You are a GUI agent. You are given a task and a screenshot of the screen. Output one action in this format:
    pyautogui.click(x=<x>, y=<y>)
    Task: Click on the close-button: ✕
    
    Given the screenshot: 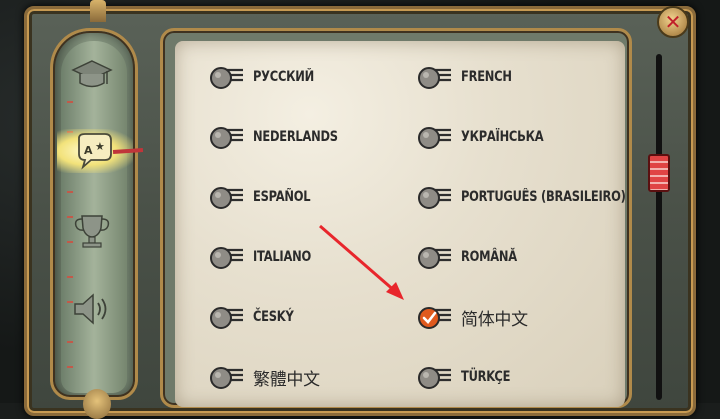 What is the action you would take?
    pyautogui.click(x=673, y=22)
    